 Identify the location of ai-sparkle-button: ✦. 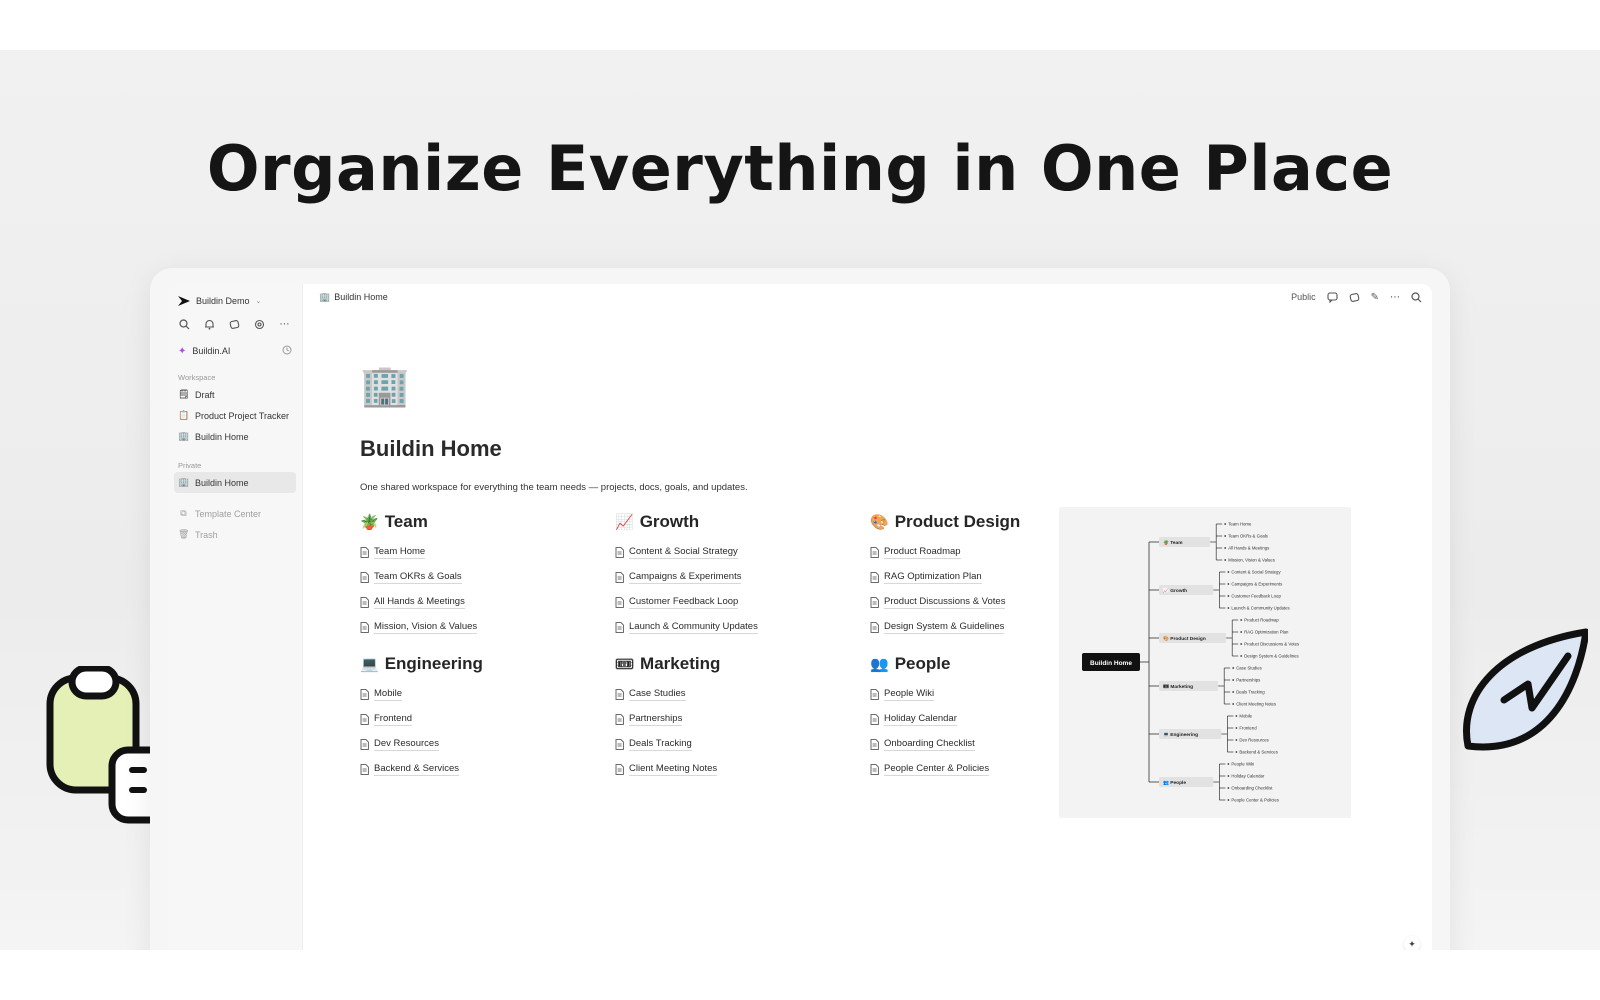
(1412, 943).